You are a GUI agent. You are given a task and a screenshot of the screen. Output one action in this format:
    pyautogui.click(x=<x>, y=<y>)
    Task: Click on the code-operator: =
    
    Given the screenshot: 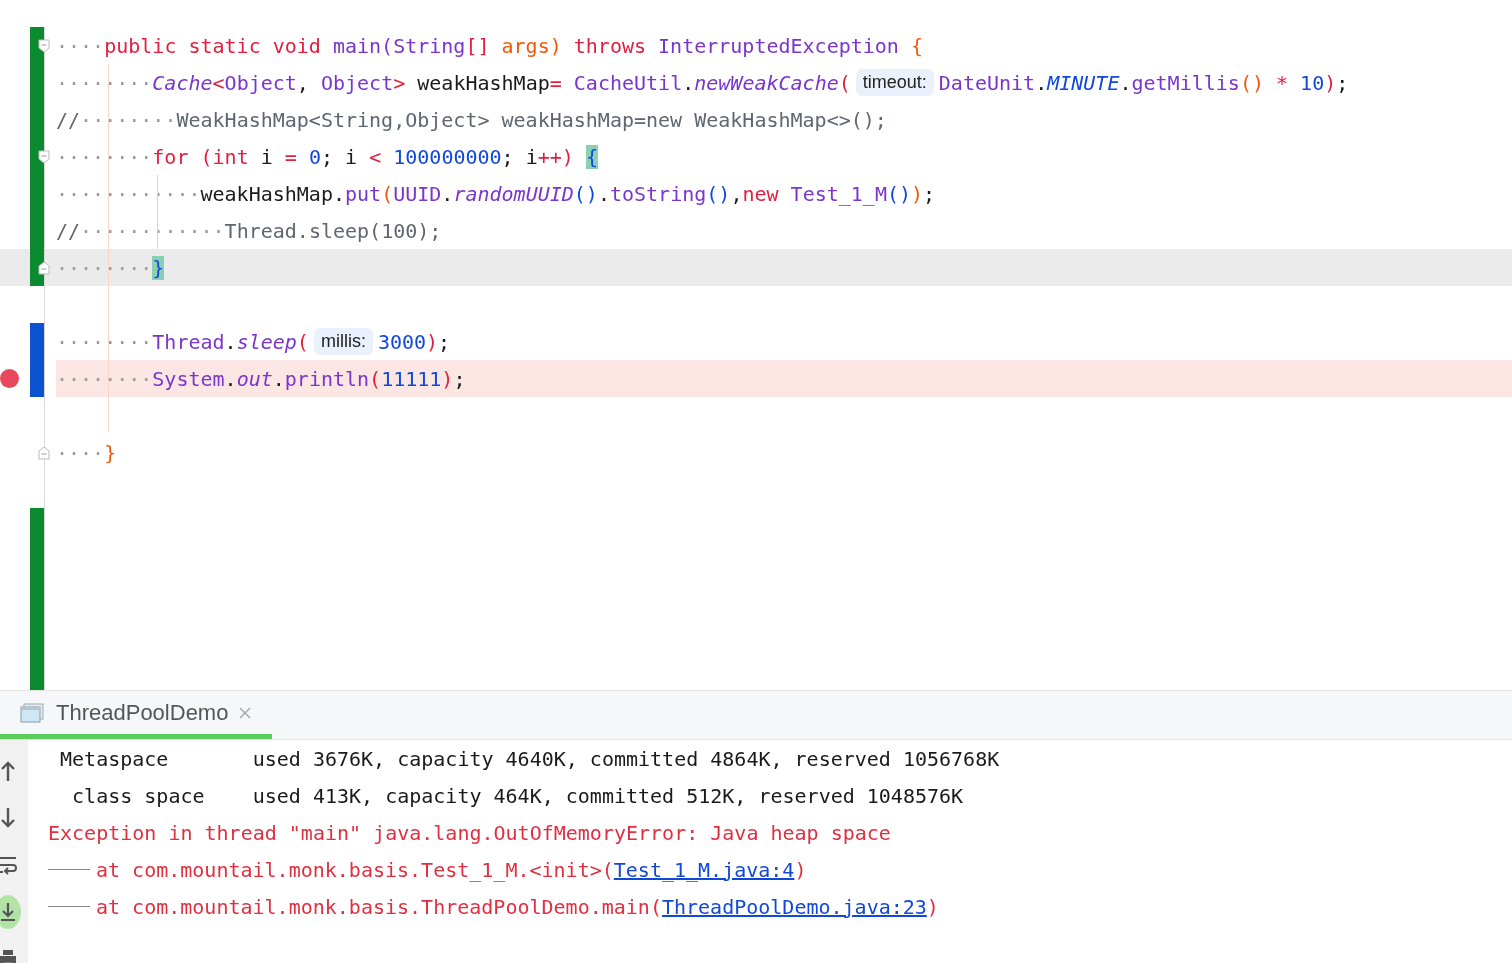 What is the action you would take?
    pyautogui.click(x=556, y=82)
    